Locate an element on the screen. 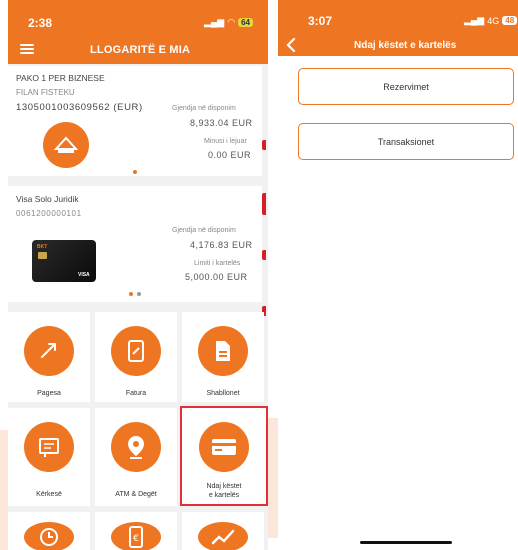 This screenshot has width=518, height=550. tile-kerkese: Kërkesë is located at coordinates (49, 457).